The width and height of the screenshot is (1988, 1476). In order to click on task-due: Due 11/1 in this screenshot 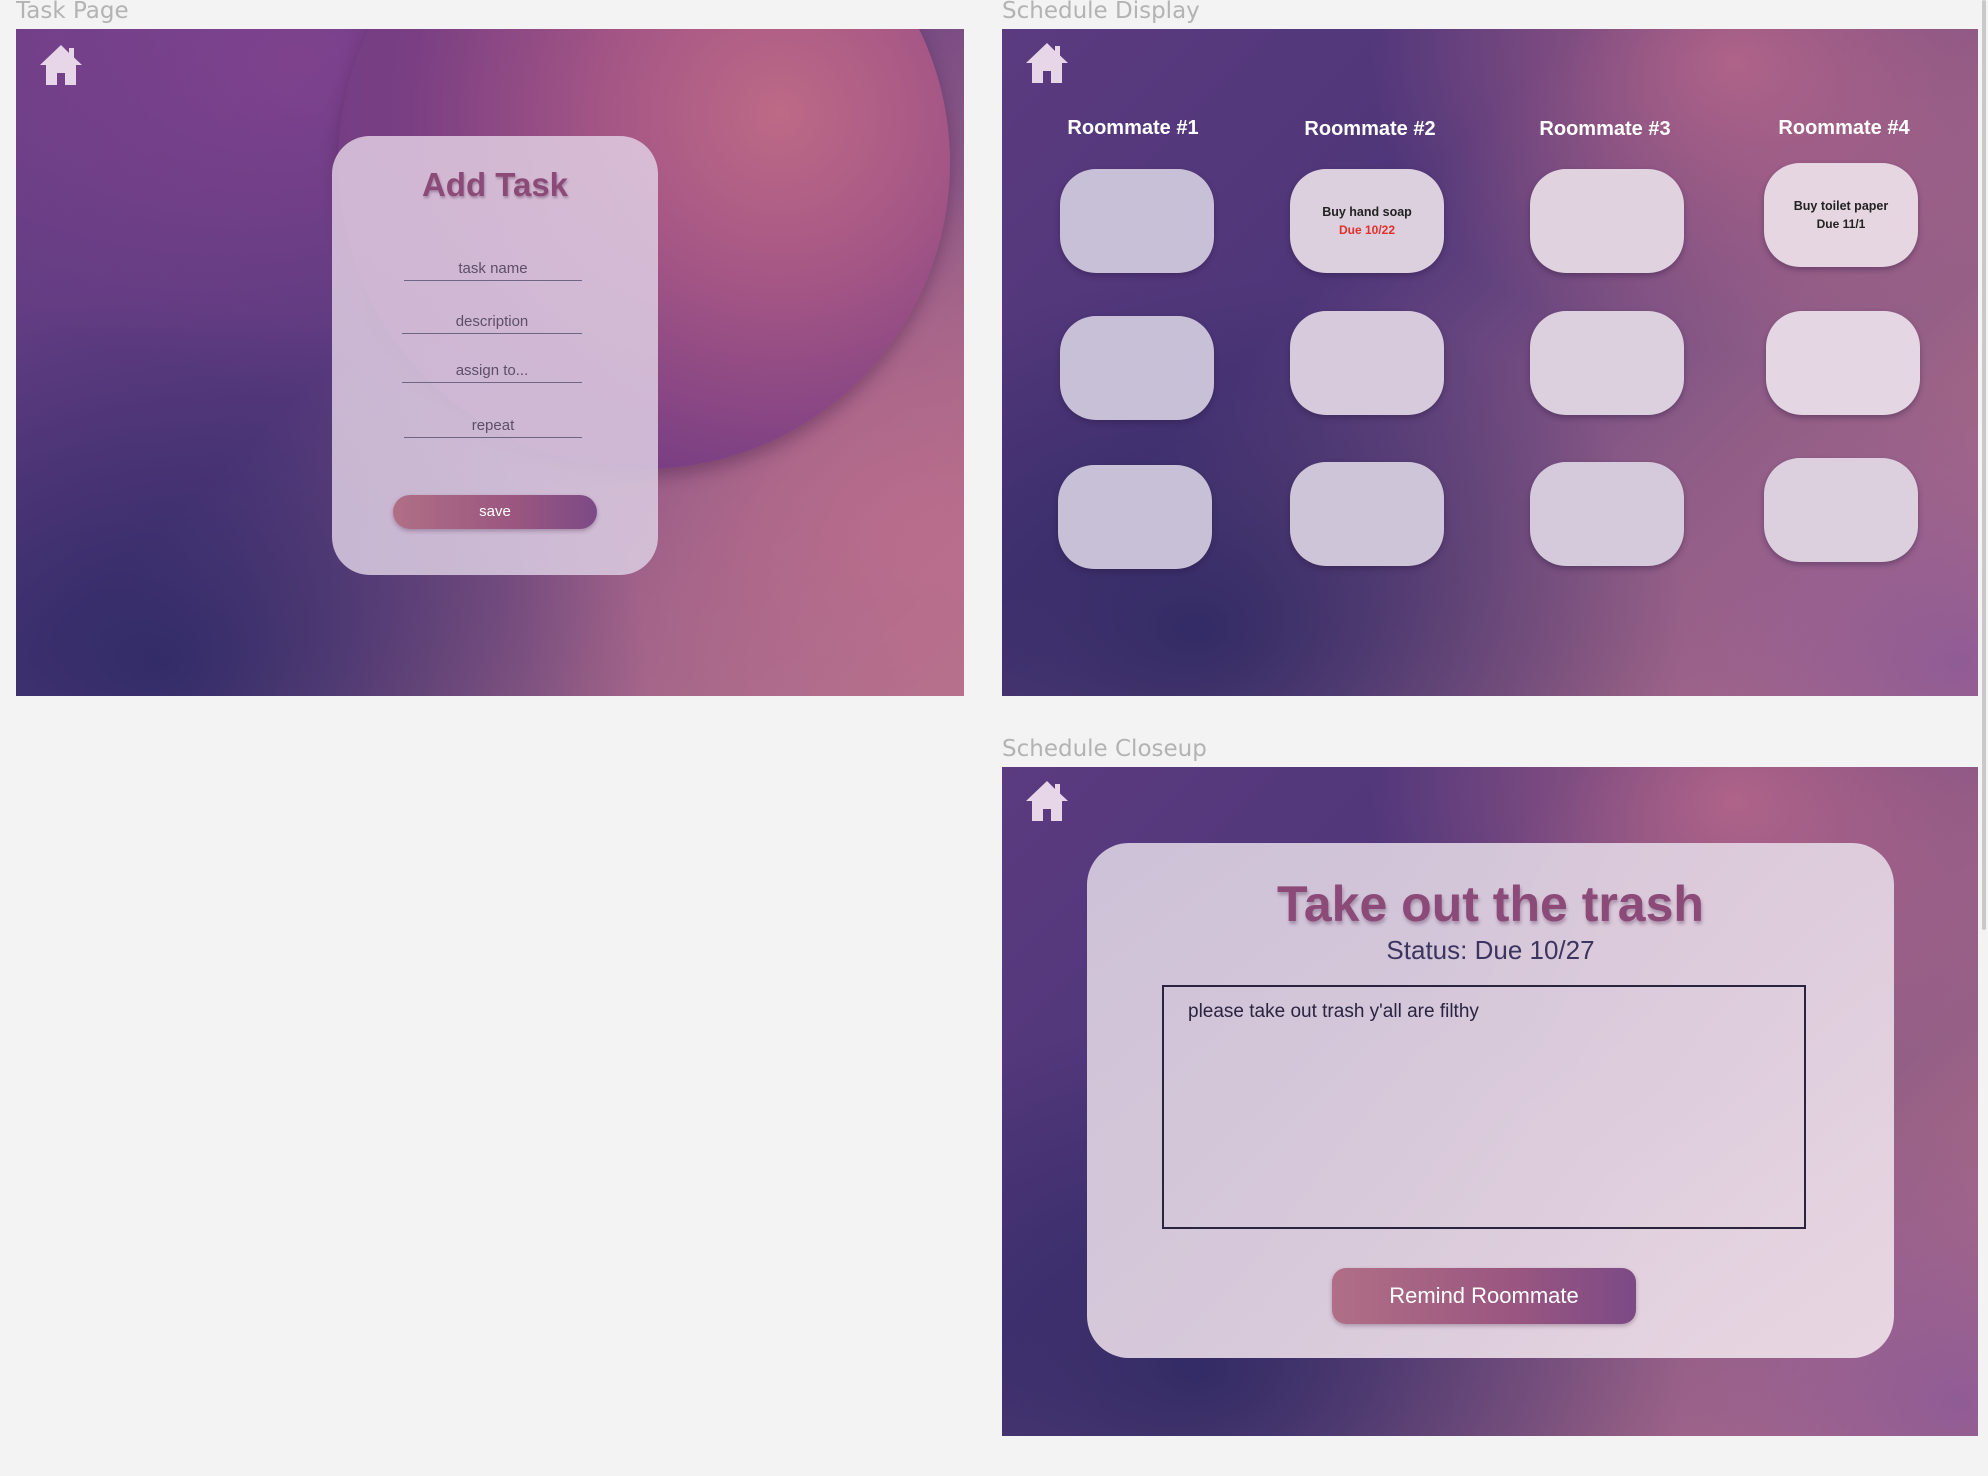, I will do `click(1841, 224)`.